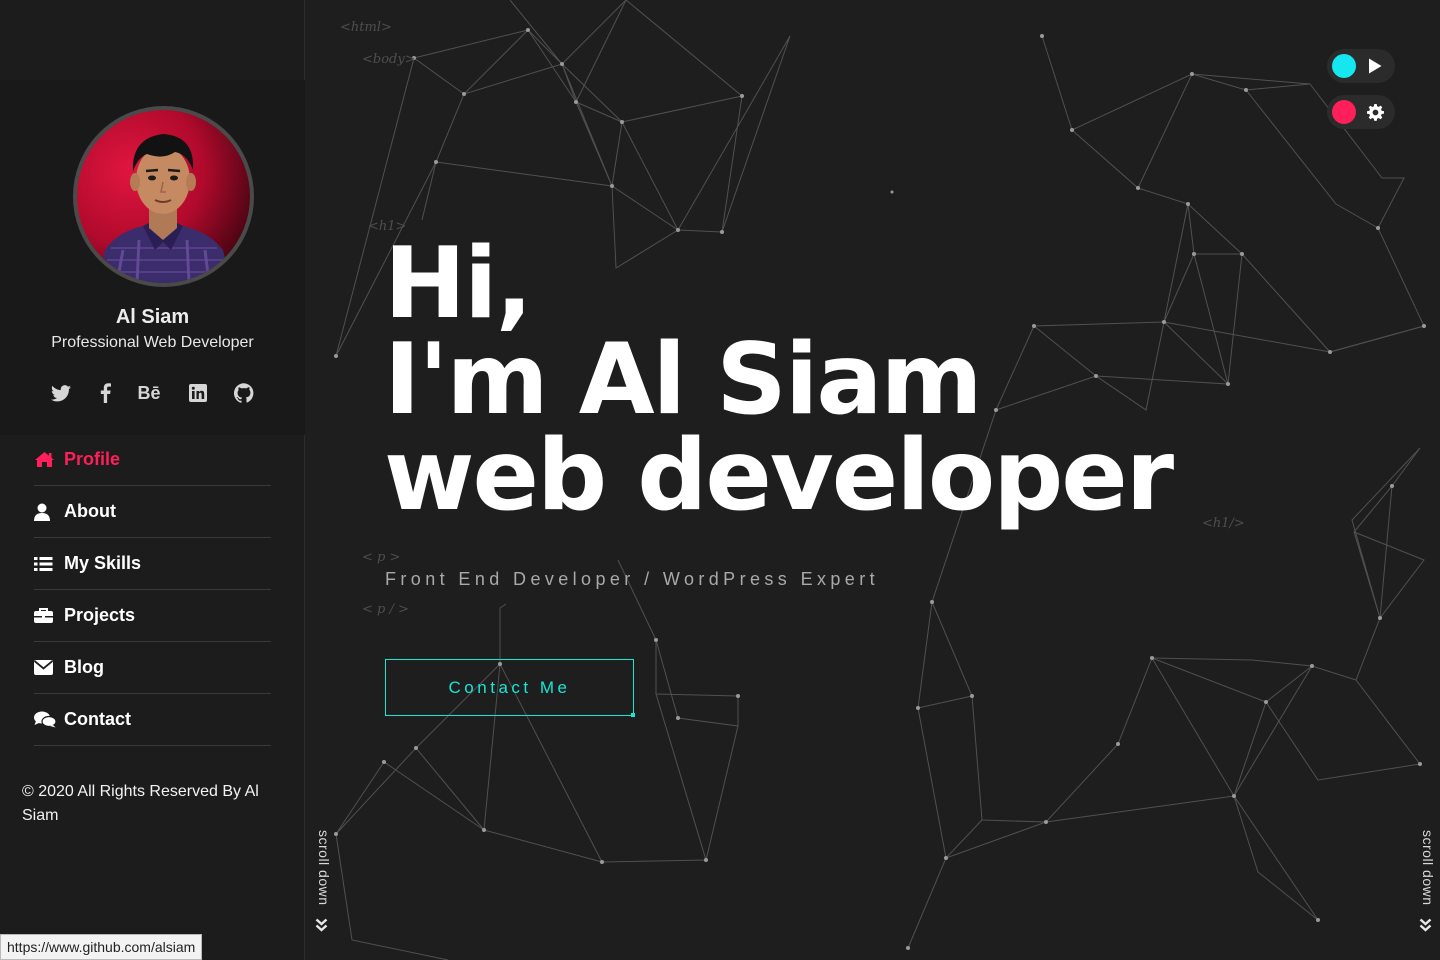 The width and height of the screenshot is (1440, 960). What do you see at coordinates (1375, 112) in the screenshot?
I see `gear-icon` at bounding box center [1375, 112].